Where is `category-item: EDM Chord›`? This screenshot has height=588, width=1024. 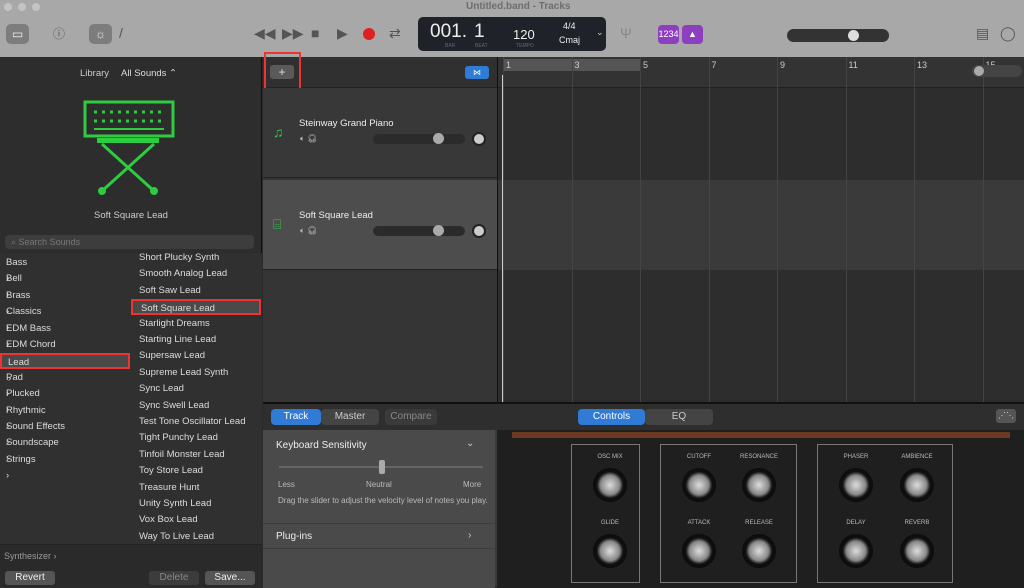 category-item: EDM Chord› is located at coordinates (65, 351).